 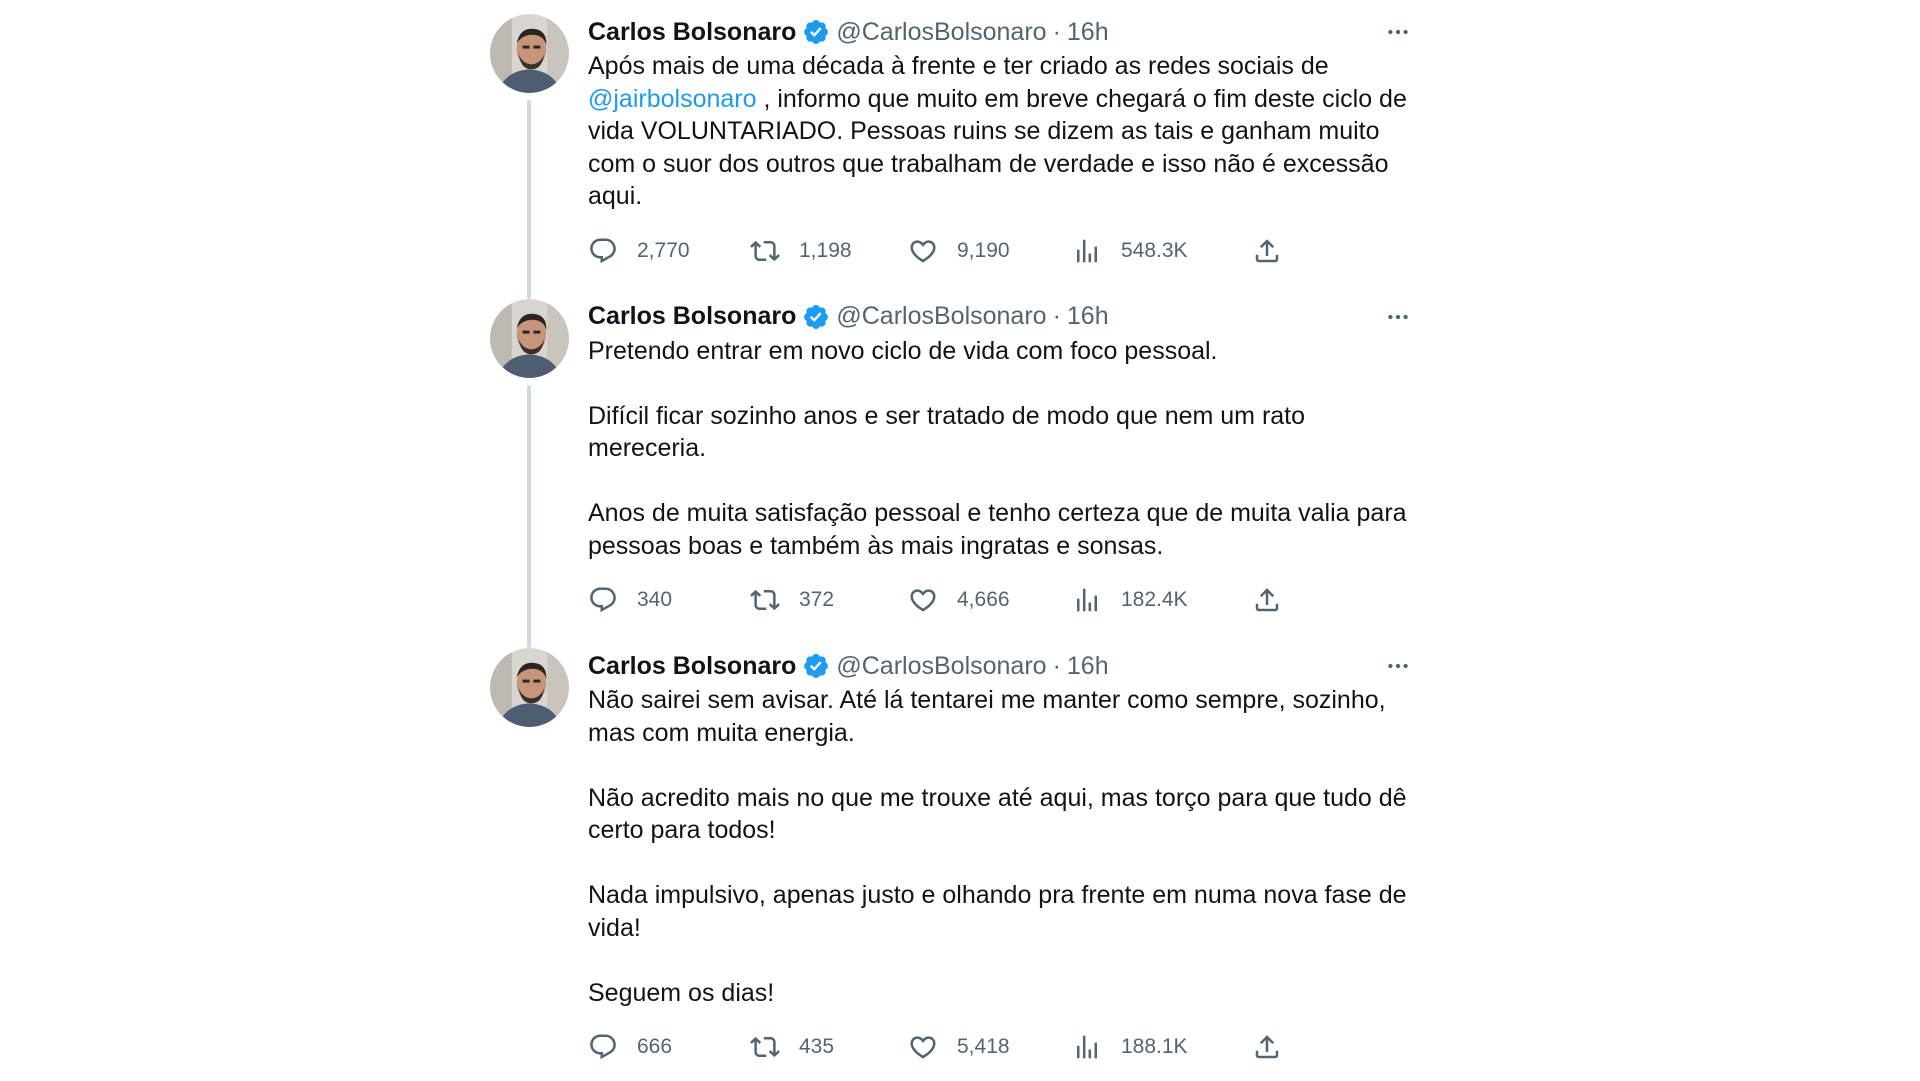 I want to click on reply-count: 340, so click(x=655, y=599).